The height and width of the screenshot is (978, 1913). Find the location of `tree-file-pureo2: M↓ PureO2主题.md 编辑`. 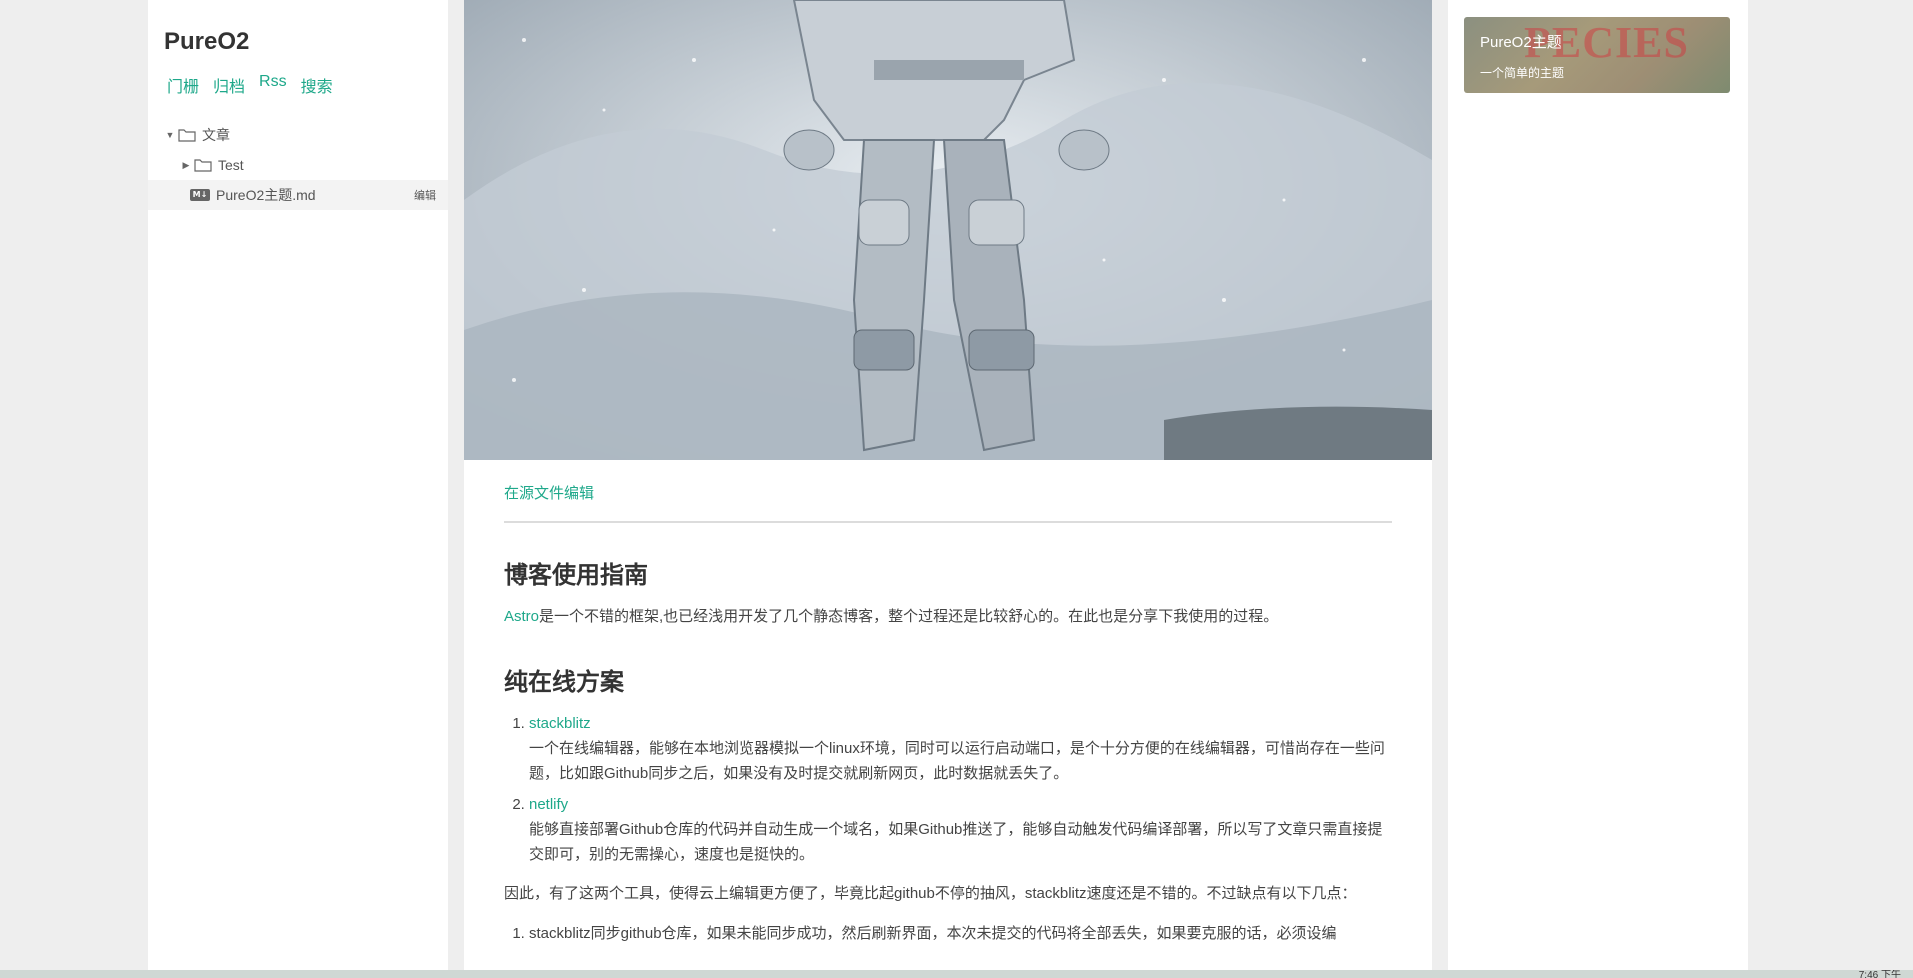

tree-file-pureo2: M↓ PureO2主题.md 编辑 is located at coordinates (298, 195).